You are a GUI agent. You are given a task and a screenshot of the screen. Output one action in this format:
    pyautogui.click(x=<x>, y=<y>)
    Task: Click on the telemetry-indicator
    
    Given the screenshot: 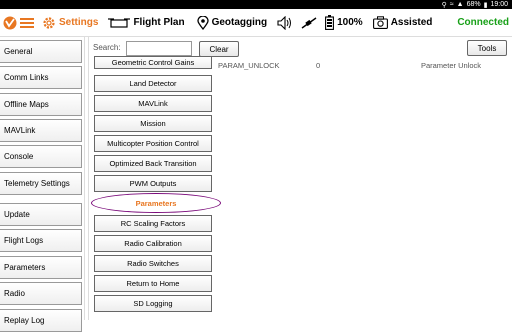 What is the action you would take?
    pyautogui.click(x=309, y=23)
    